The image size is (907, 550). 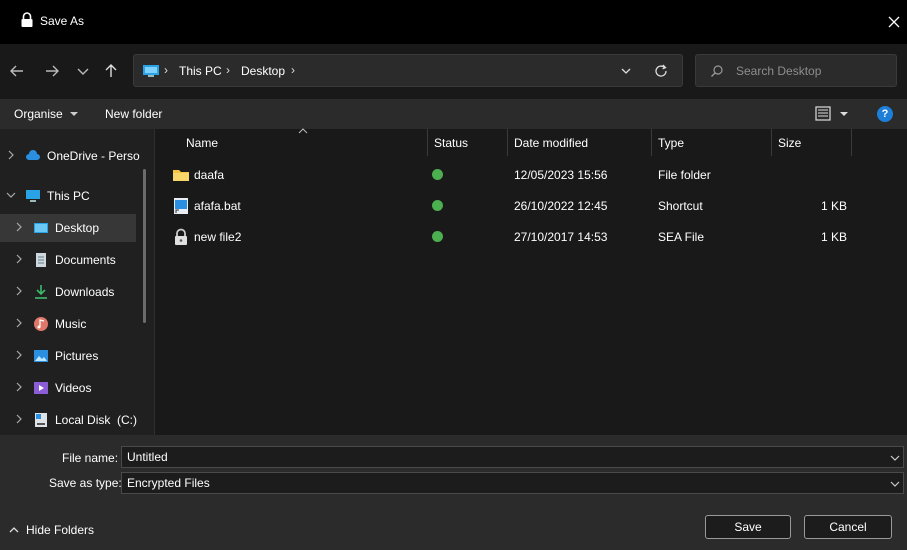 What do you see at coordinates (408, 70) in the screenshot?
I see `address-bar: › This PC › Desktop ›` at bounding box center [408, 70].